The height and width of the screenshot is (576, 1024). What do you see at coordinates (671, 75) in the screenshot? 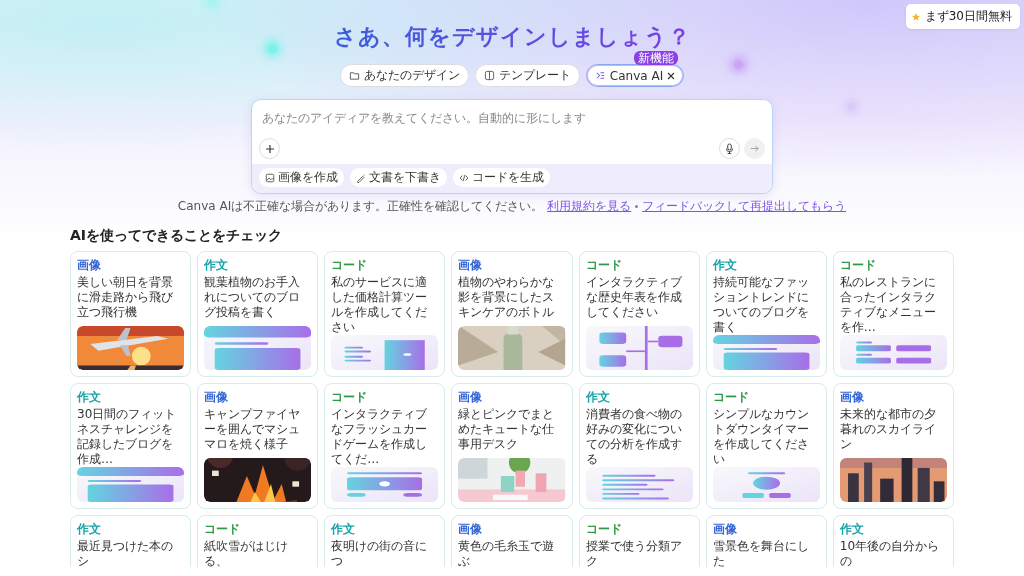
I see `close-icon` at bounding box center [671, 75].